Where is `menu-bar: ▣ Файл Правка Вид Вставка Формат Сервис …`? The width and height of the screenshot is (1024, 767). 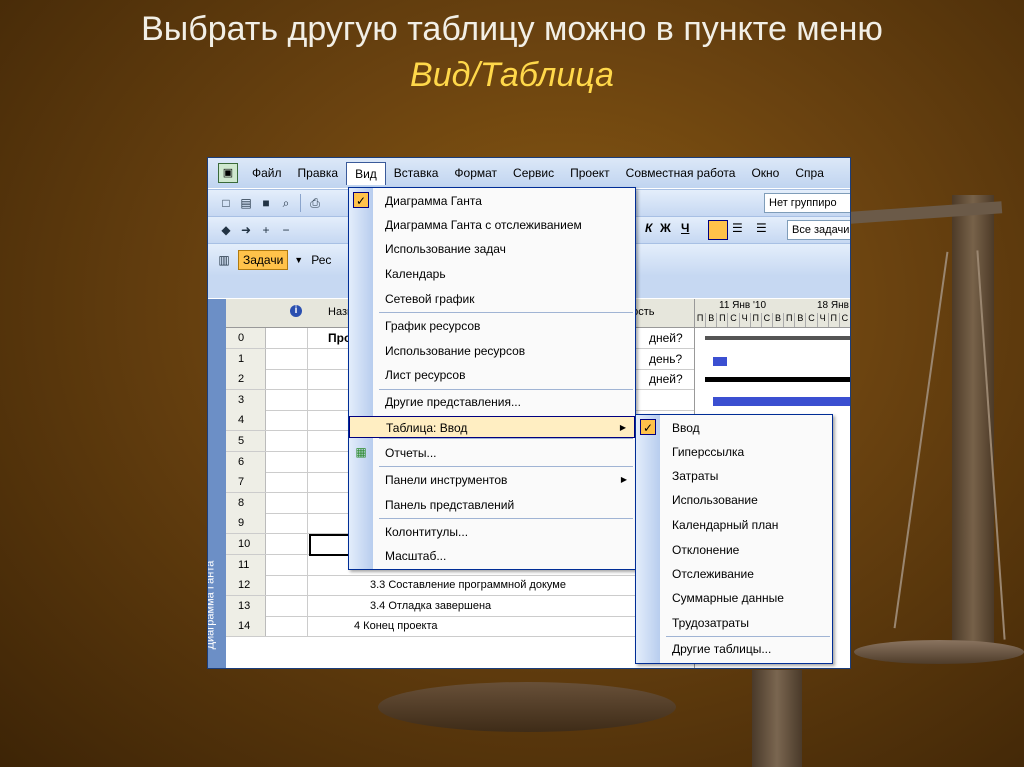 menu-bar: ▣ Файл Правка Вид Вставка Формат Сервис … is located at coordinates (529, 173).